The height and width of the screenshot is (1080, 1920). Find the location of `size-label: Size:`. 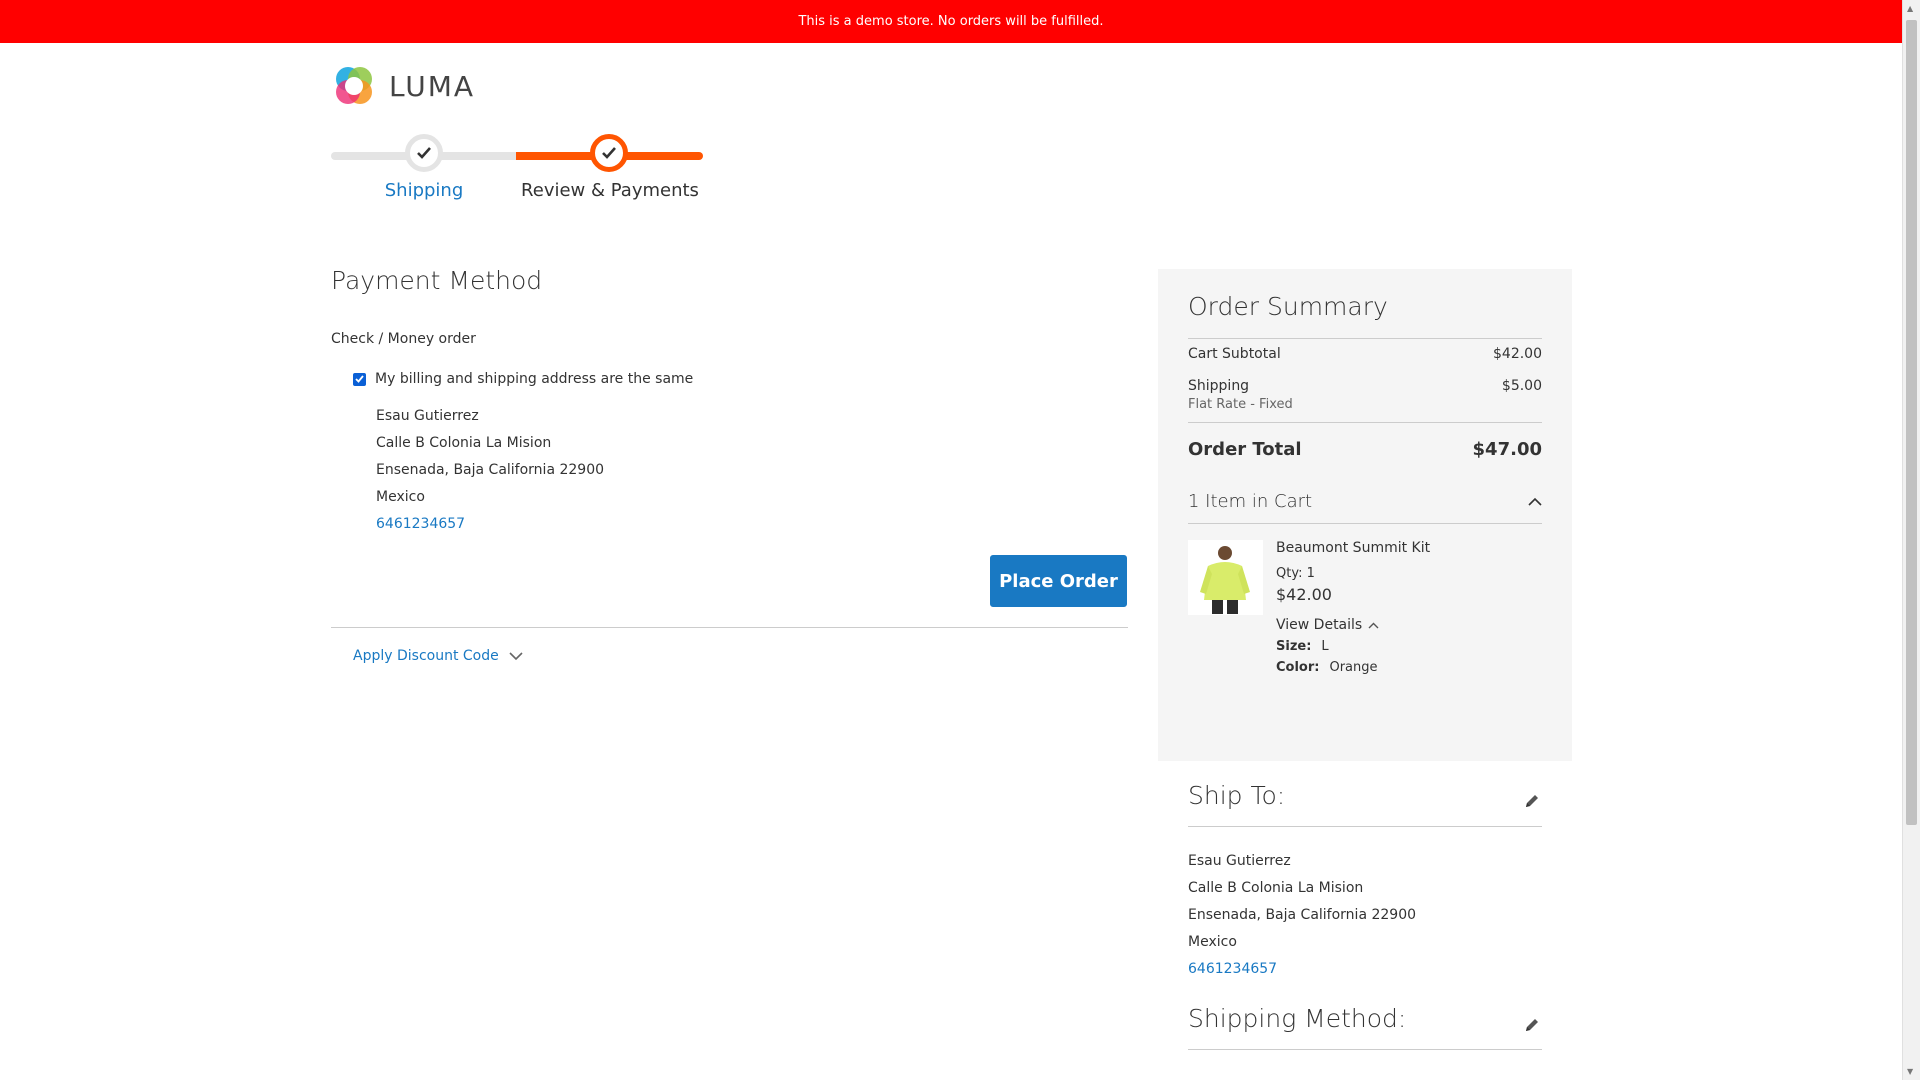

size-label: Size: is located at coordinates (1294, 646).